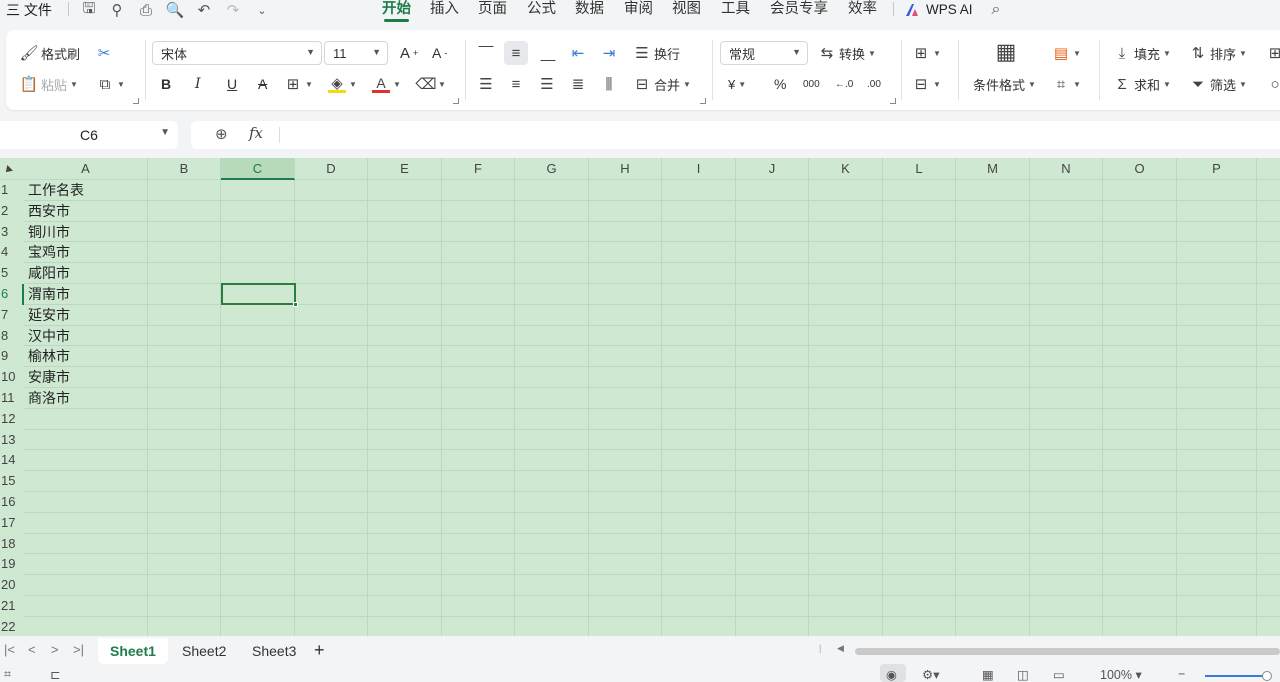 The image size is (1280, 682). What do you see at coordinates (49, 398) in the screenshot?
I see `cell-a11: 商洛市` at bounding box center [49, 398].